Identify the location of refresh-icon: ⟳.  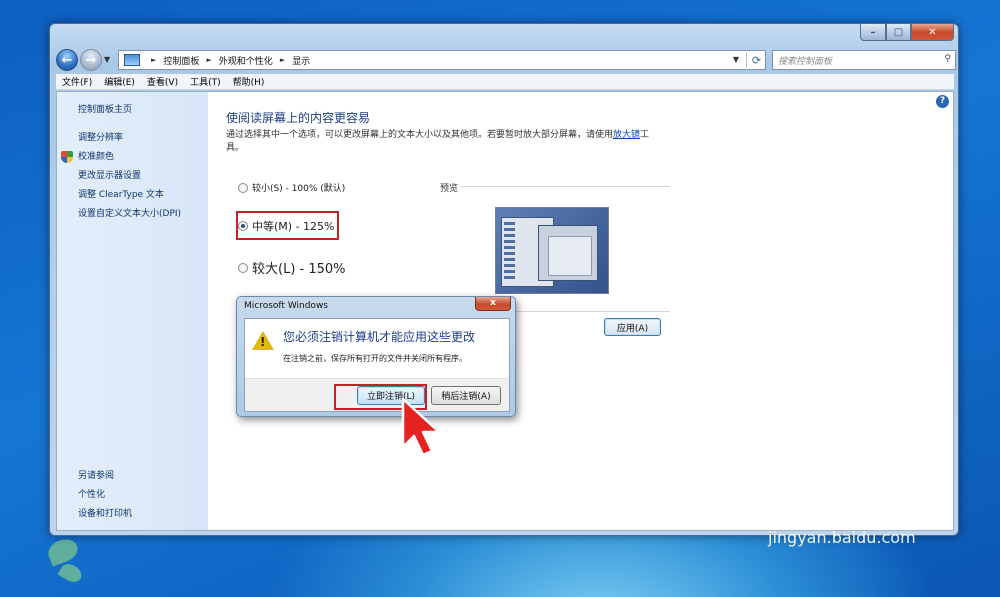
(756, 60).